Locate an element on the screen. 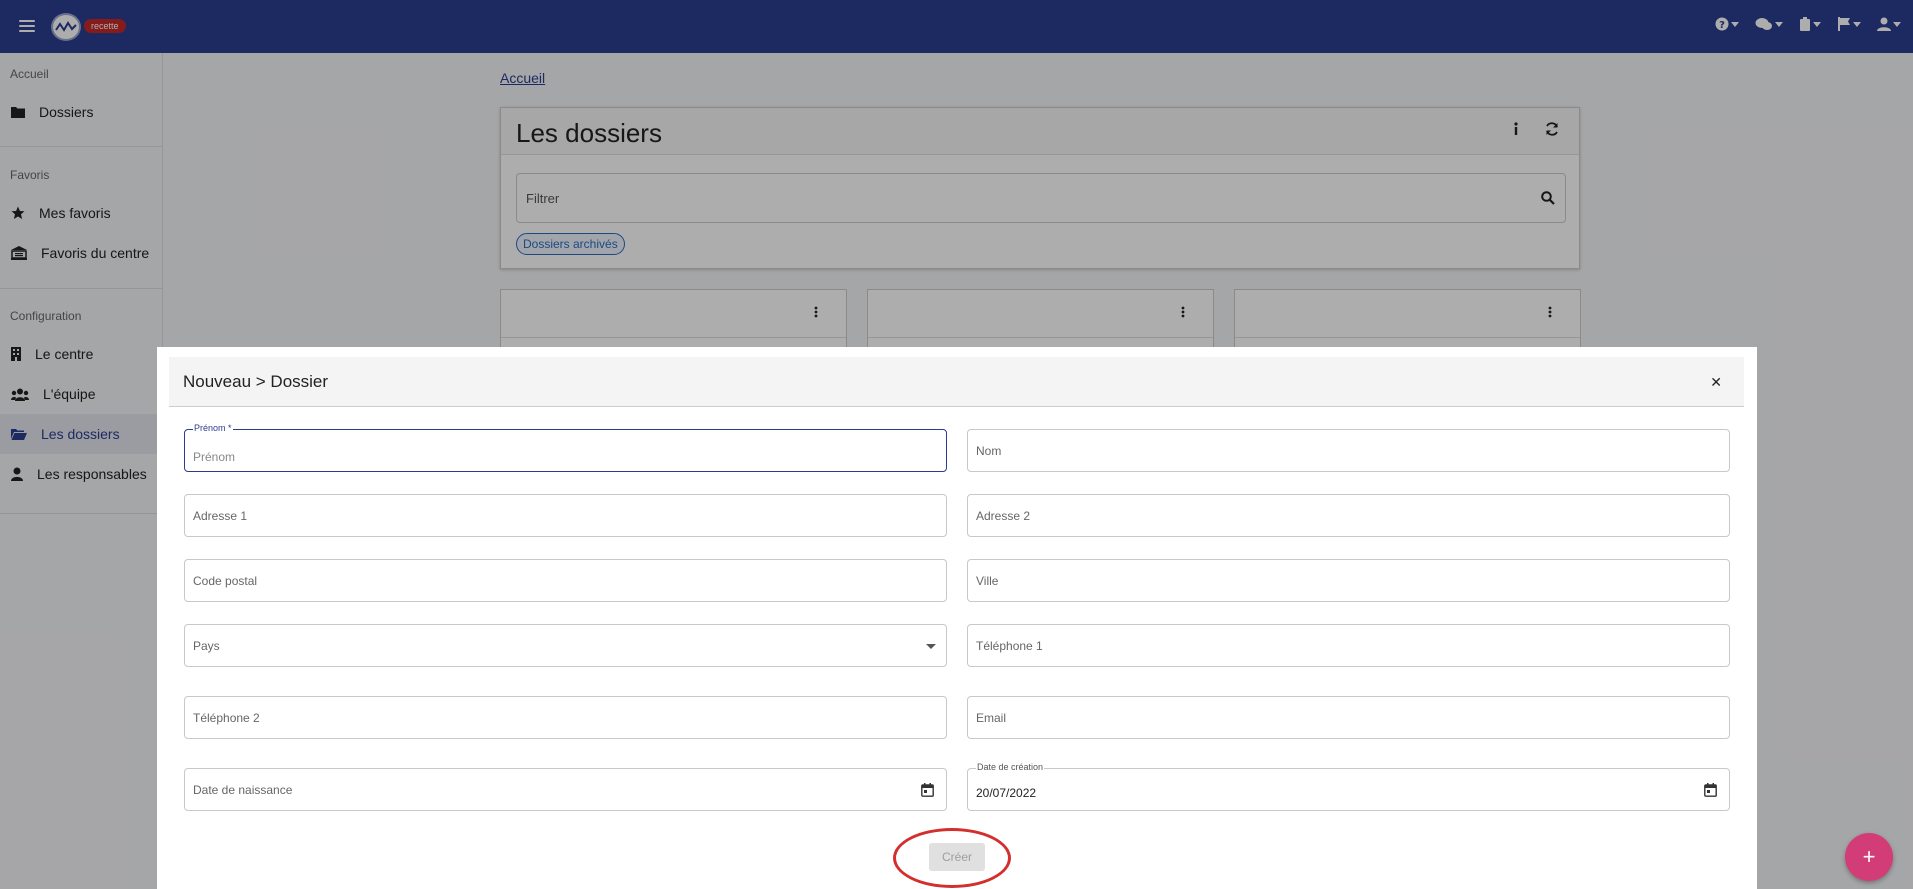 This screenshot has width=1913, height=889. ville-placeholder: Ville is located at coordinates (987, 581).